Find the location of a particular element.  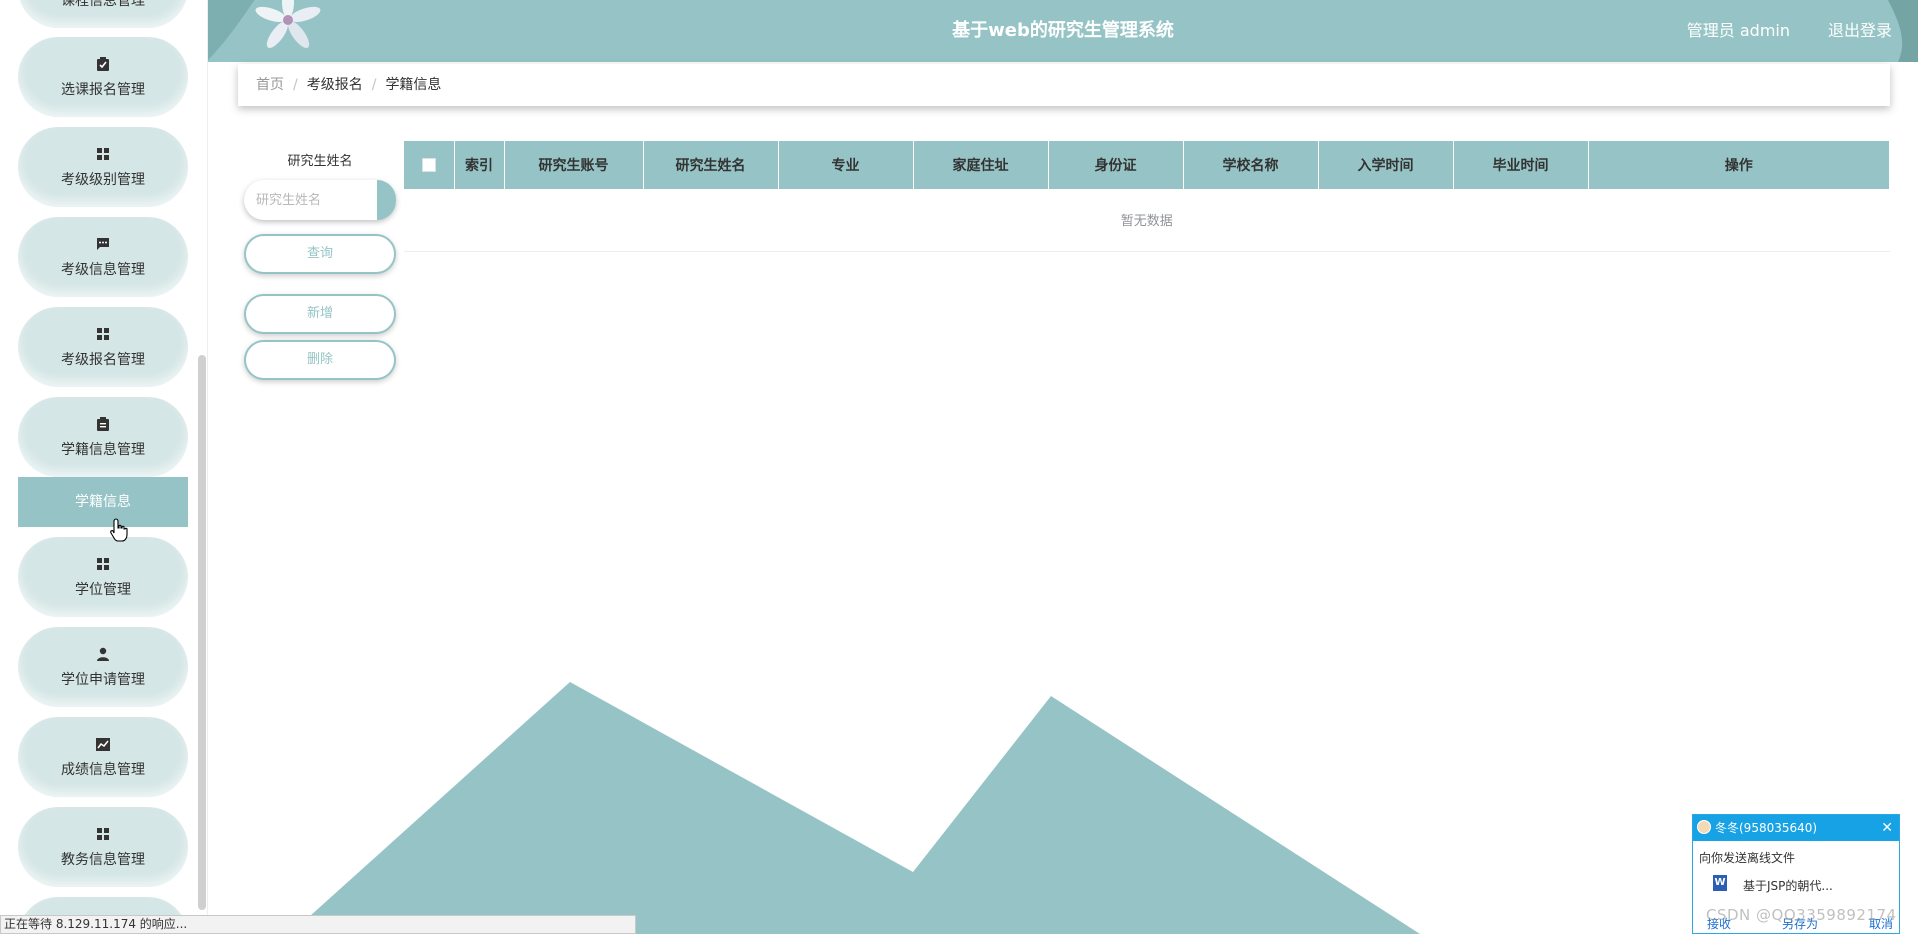

table-row: 暂无数据 is located at coordinates (1147, 220).